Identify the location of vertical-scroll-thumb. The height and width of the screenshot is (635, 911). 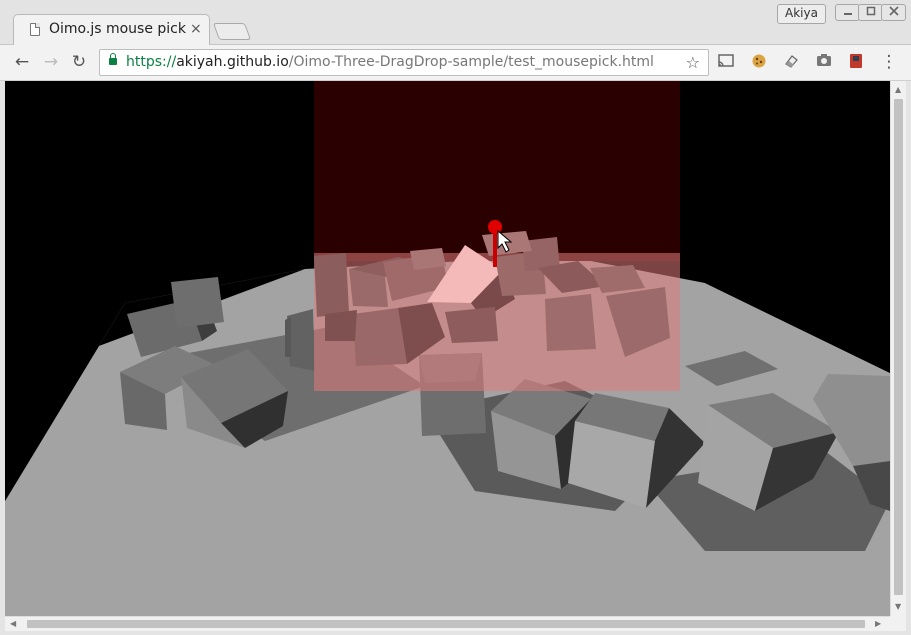
(898, 347).